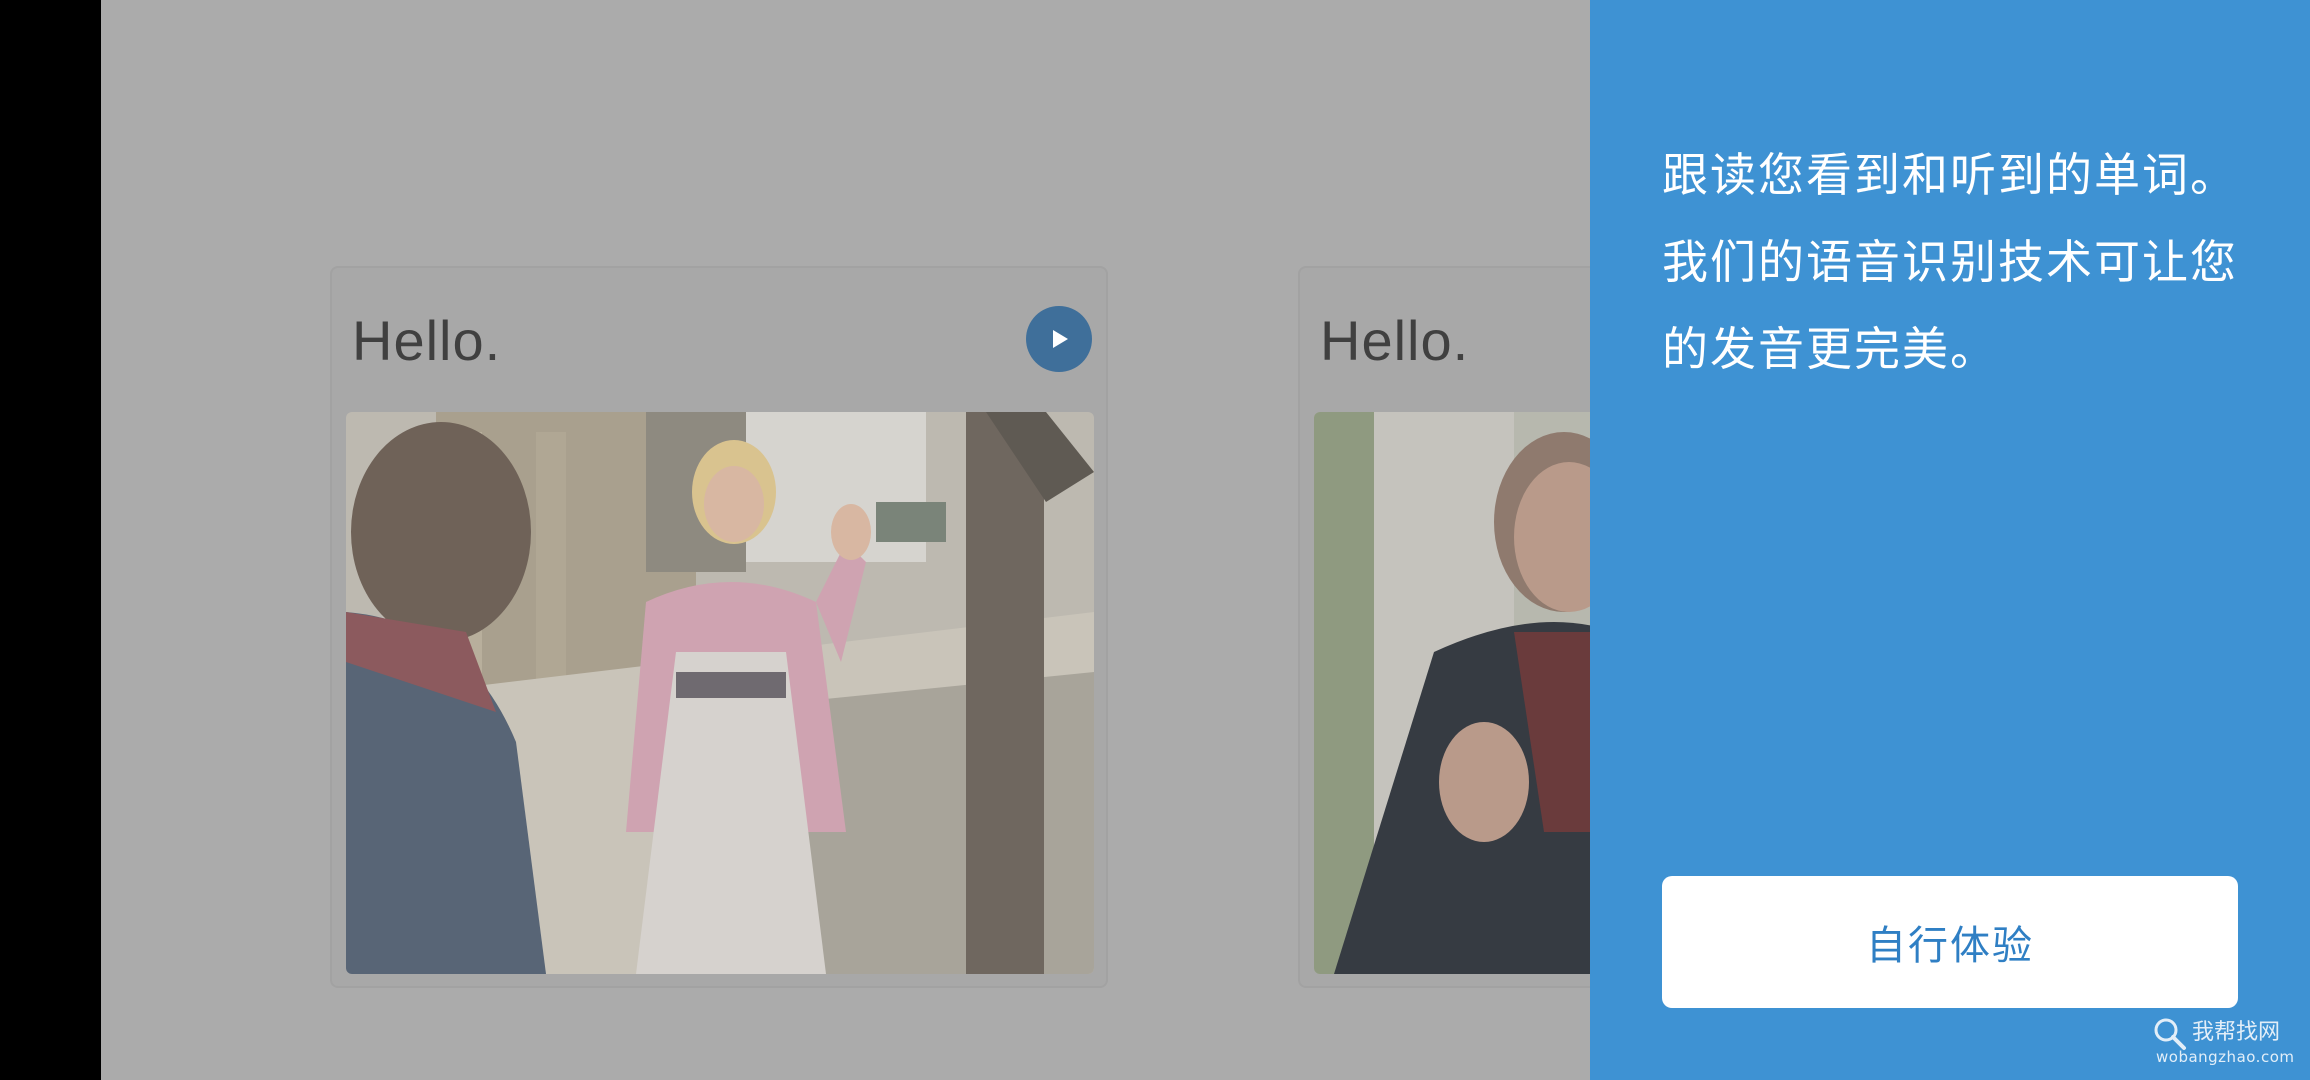  I want to click on watermark-url: wobangzhao.com, so click(2225, 1057).